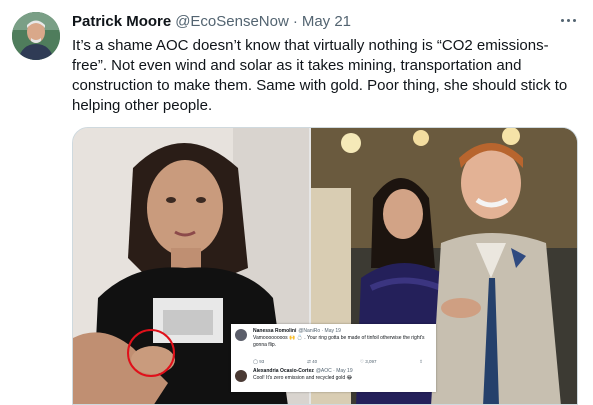  Describe the element at coordinates (151, 353) in the screenshot. I see `ring-highlight-circle` at that location.